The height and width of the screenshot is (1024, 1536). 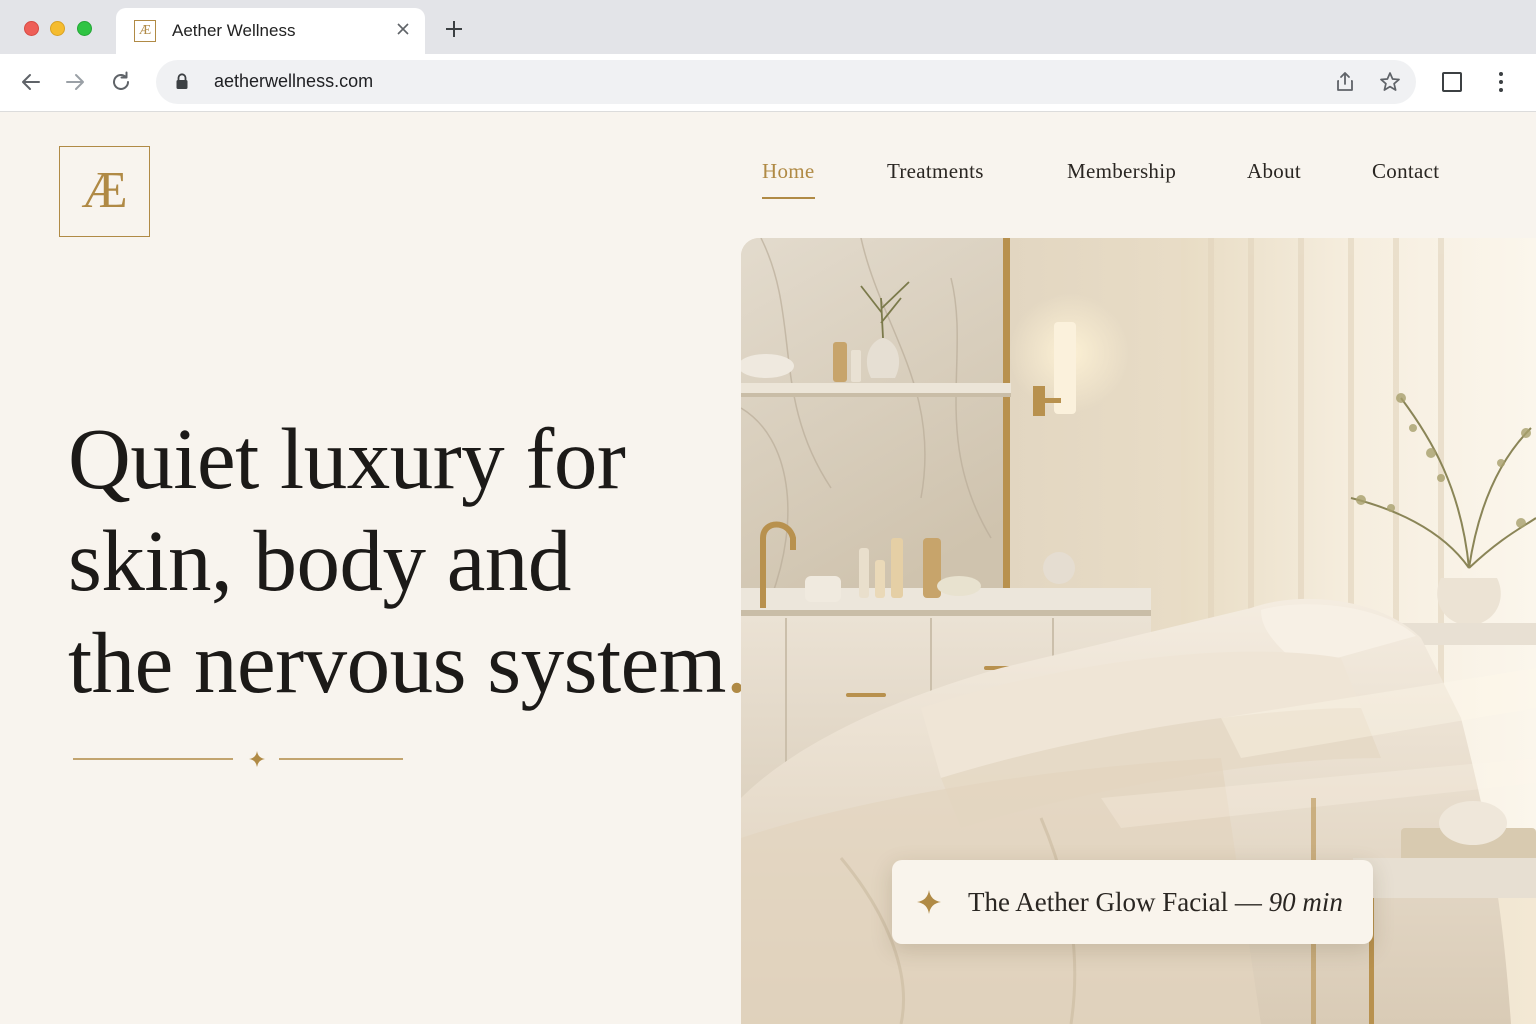 What do you see at coordinates (788, 171) in the screenshot?
I see `nav-home: Home` at bounding box center [788, 171].